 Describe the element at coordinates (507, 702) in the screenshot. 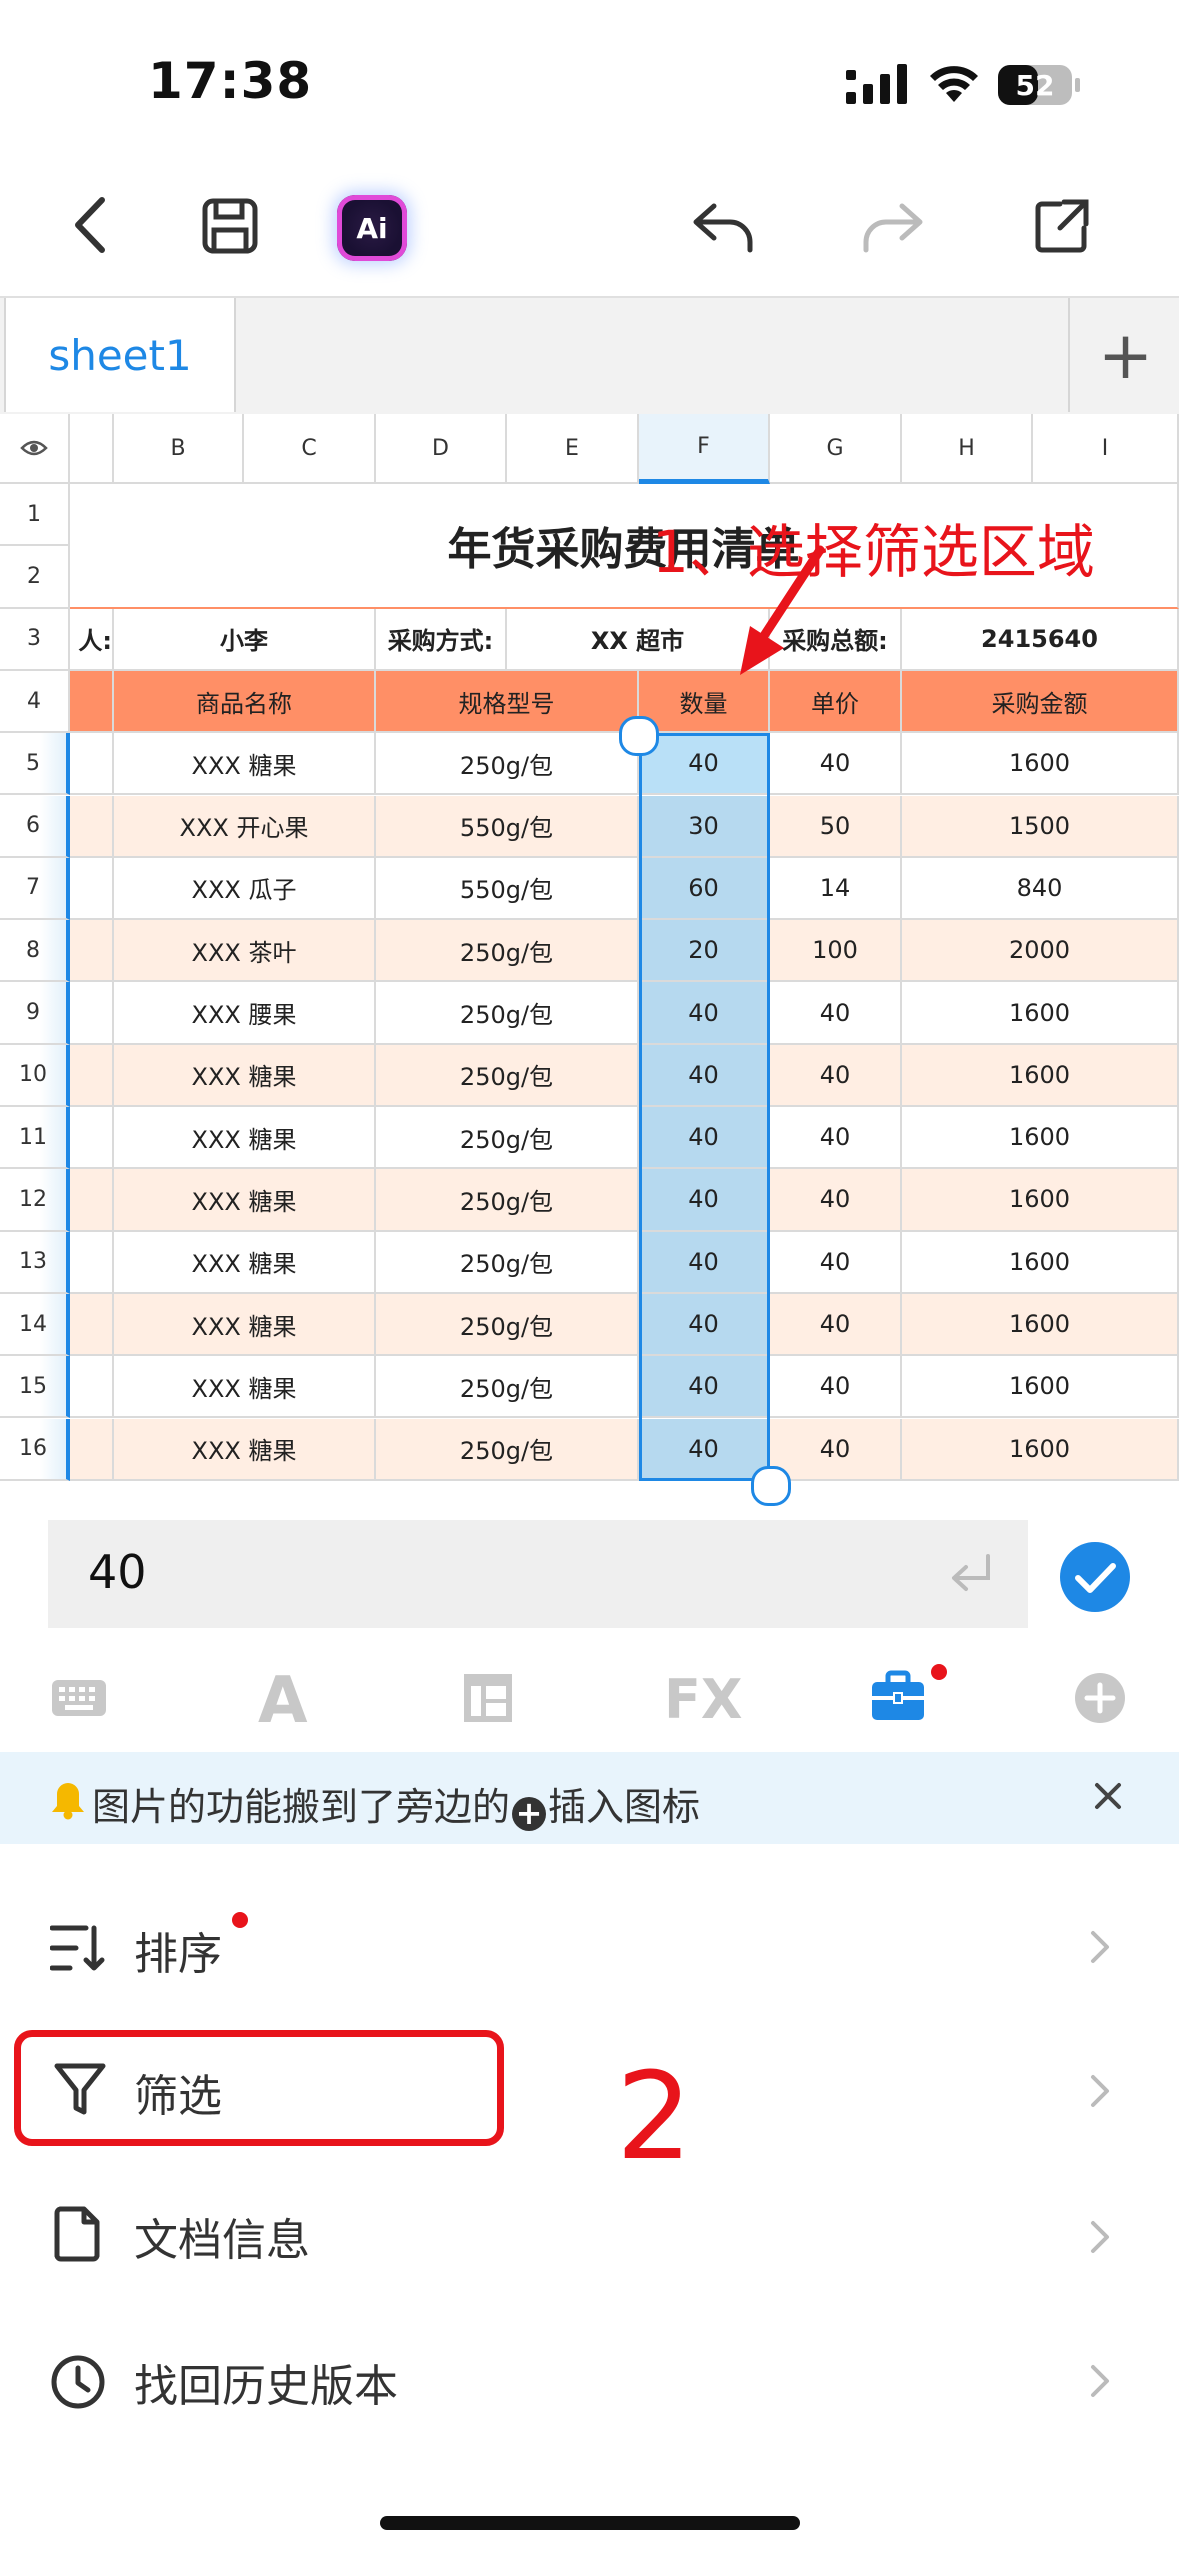

I see `table-header-cell: 规格型号` at that location.